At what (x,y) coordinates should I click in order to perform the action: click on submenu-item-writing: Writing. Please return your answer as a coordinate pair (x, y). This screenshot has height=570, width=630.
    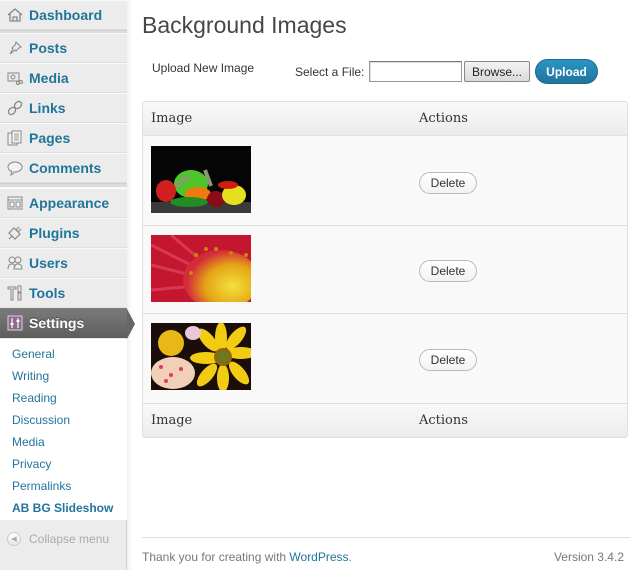
    Looking at the image, I should click on (63, 376).